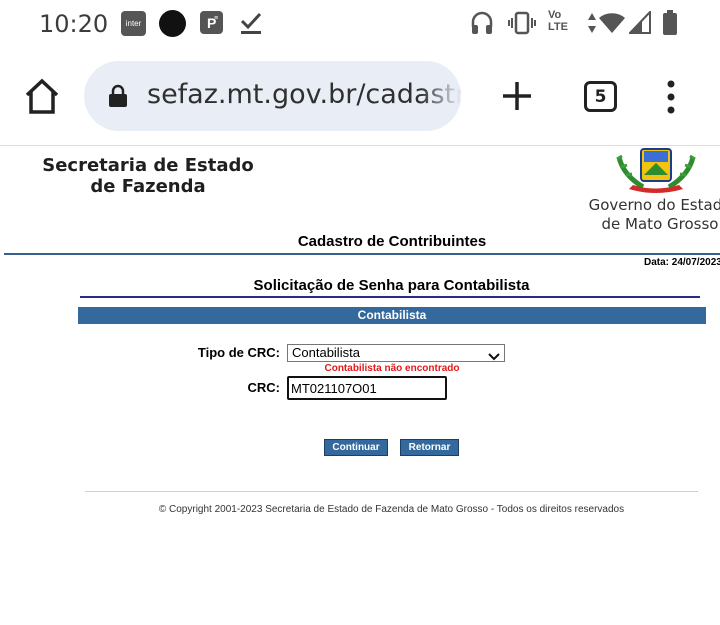  Describe the element at coordinates (558, 27) in the screenshot. I see `volte-bottom-text: LTE` at that location.